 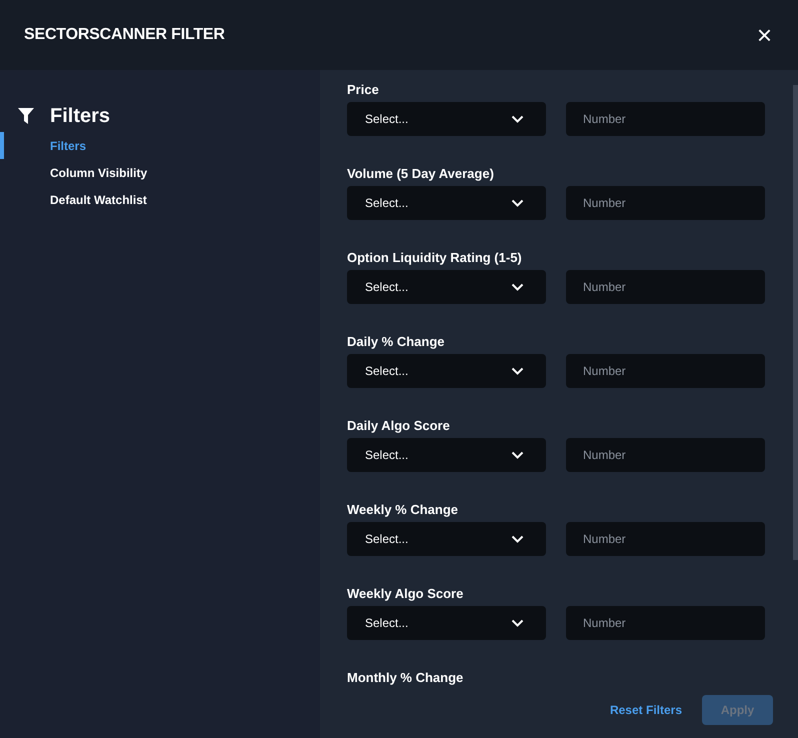 I want to click on filter-label: Option Liquidity Rating (1-5), so click(x=434, y=258).